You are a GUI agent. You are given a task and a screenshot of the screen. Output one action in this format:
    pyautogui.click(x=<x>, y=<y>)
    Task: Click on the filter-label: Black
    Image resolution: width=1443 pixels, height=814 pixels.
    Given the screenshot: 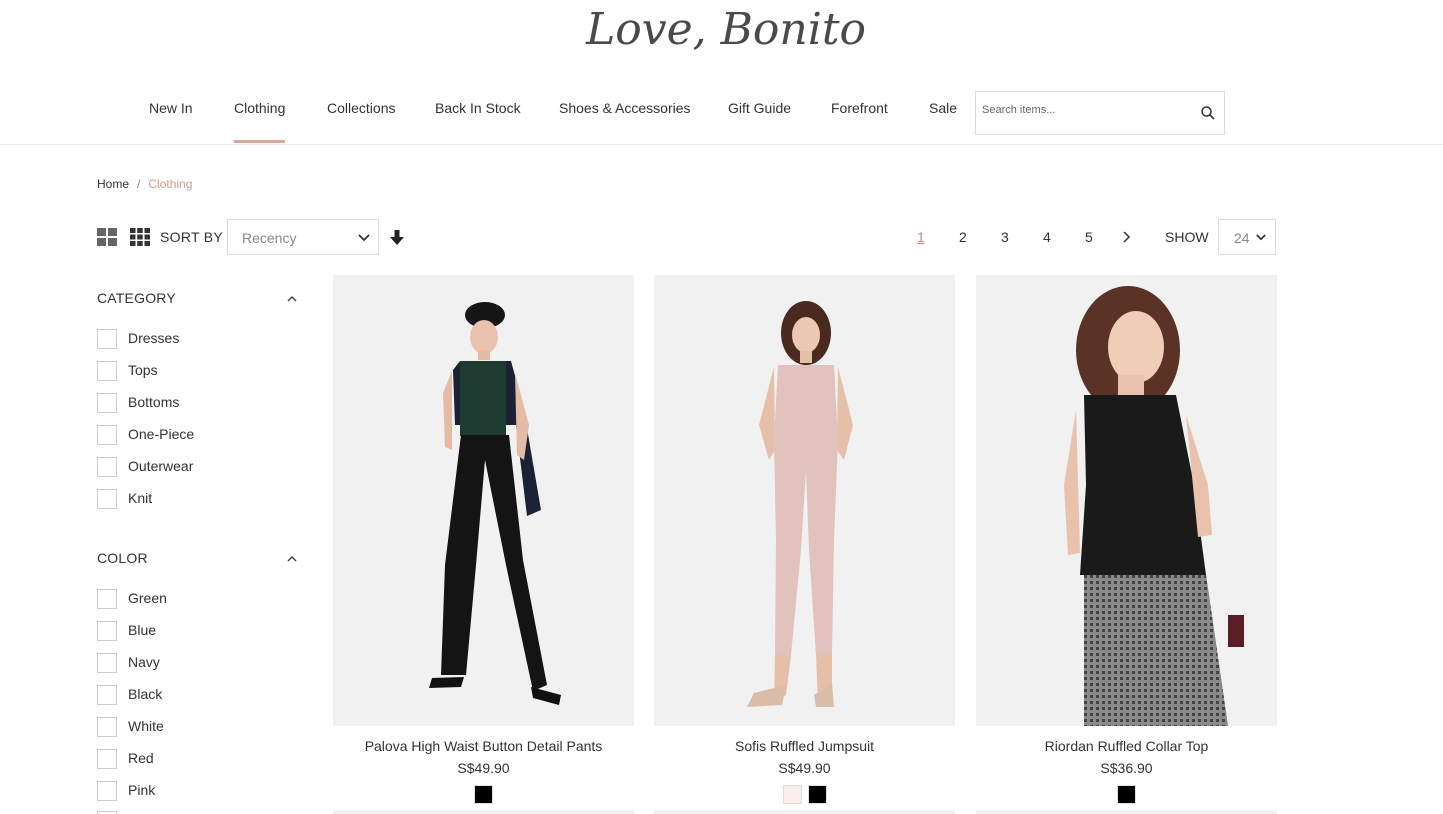 What is the action you would take?
    pyautogui.click(x=145, y=694)
    